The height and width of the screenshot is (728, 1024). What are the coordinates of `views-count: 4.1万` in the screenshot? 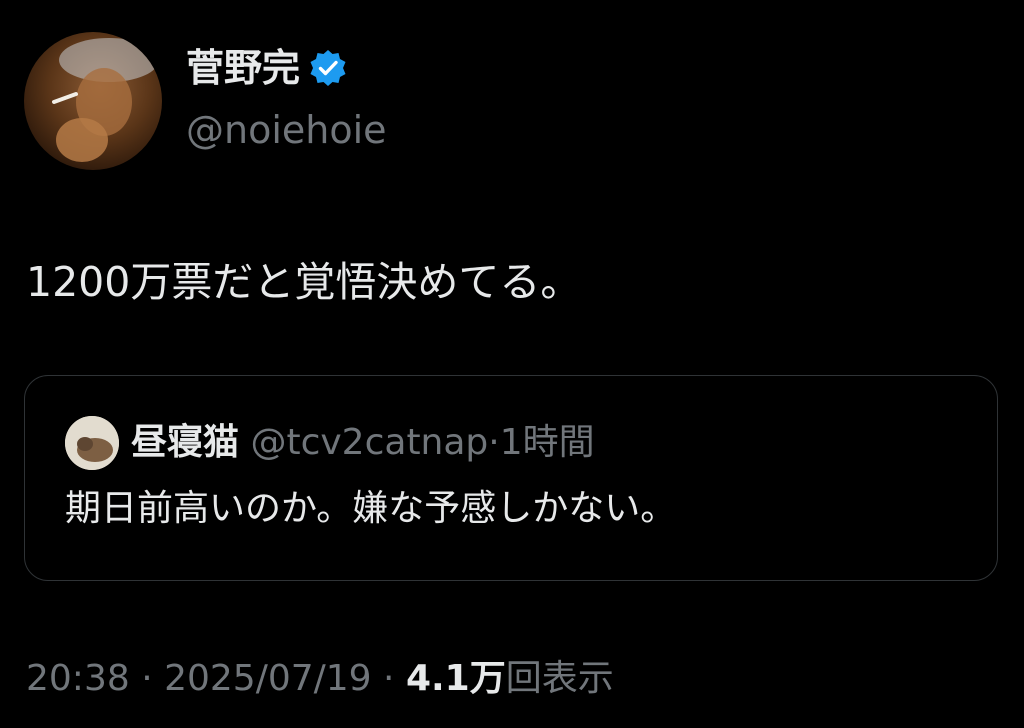 It's located at (456, 678).